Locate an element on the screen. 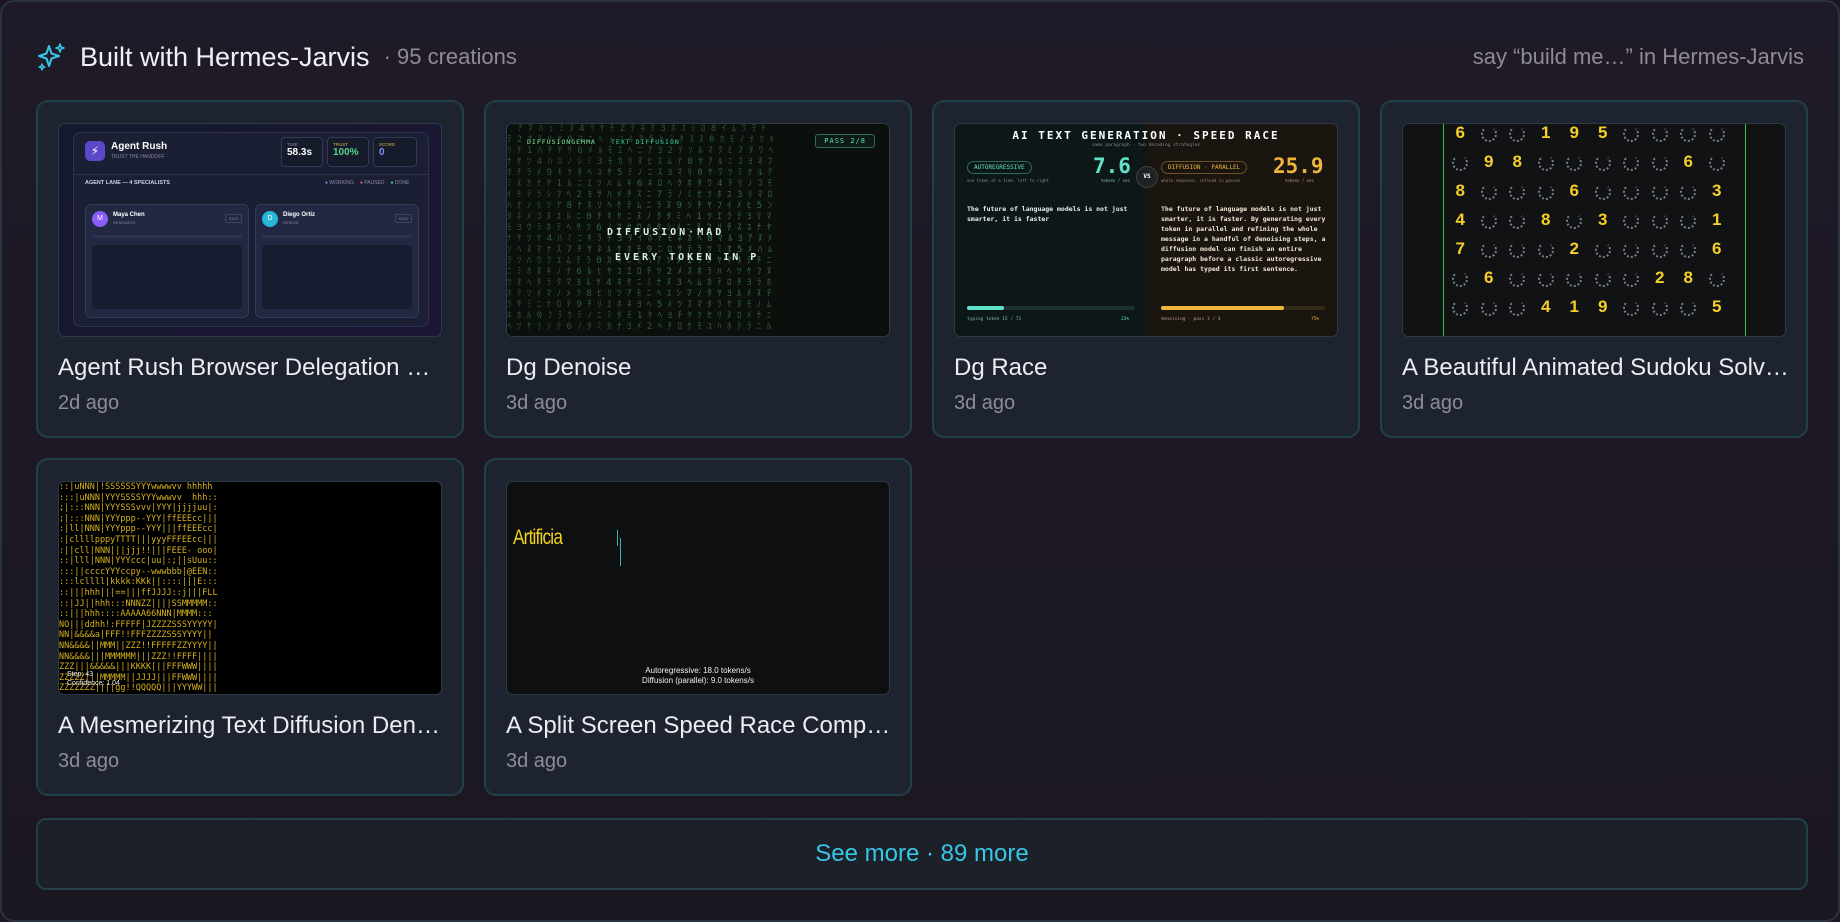 This screenshot has height=922, width=1840. left-unit: tokens / sec is located at coordinates (1115, 180).